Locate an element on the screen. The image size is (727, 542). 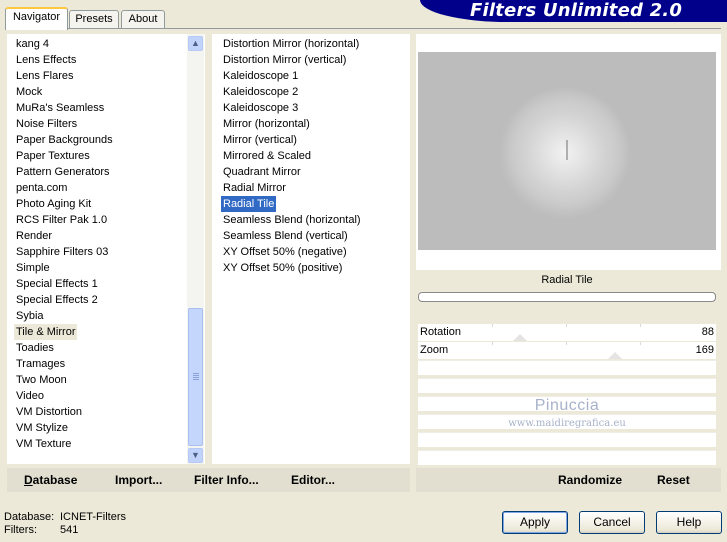
watermark-name: Pinuccia is located at coordinates (567, 405).